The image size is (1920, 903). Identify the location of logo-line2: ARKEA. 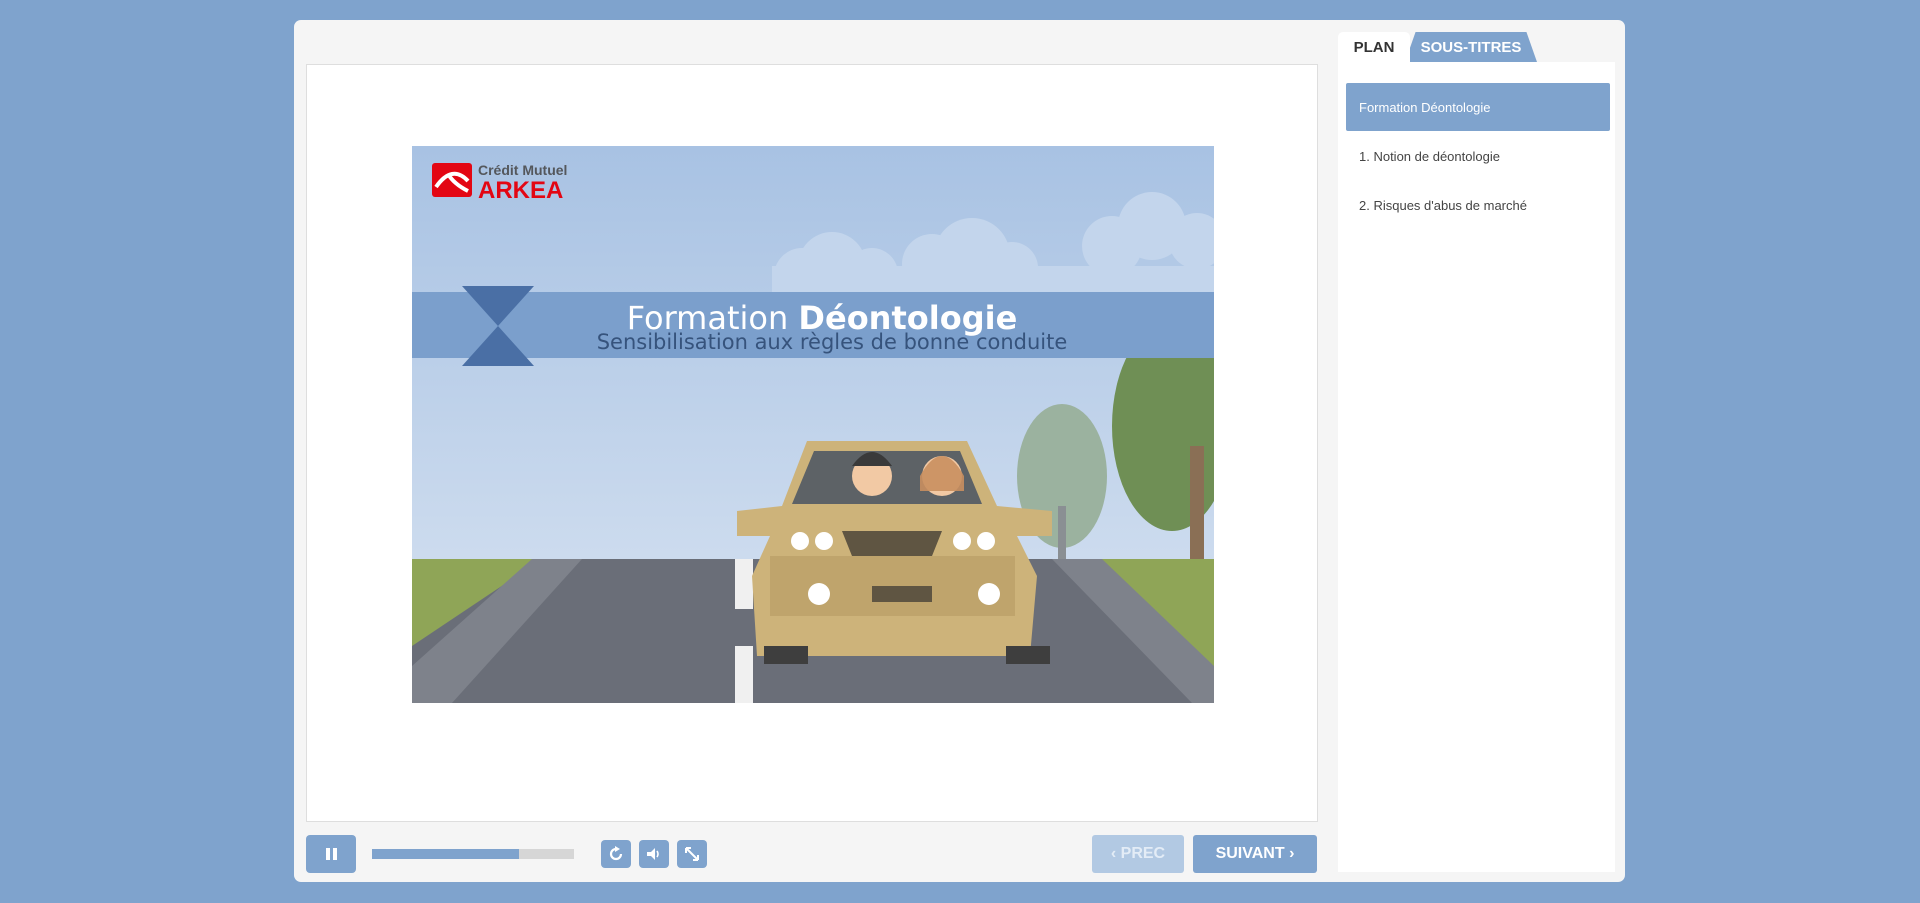
(520, 190).